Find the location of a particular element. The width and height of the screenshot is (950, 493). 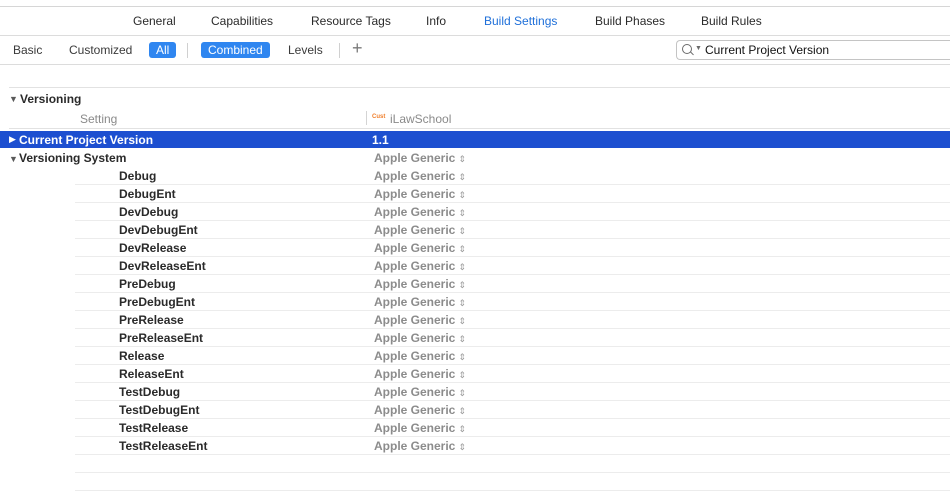

list-item: DebugEnt Apple Generic ⇕ is located at coordinates (475, 194).